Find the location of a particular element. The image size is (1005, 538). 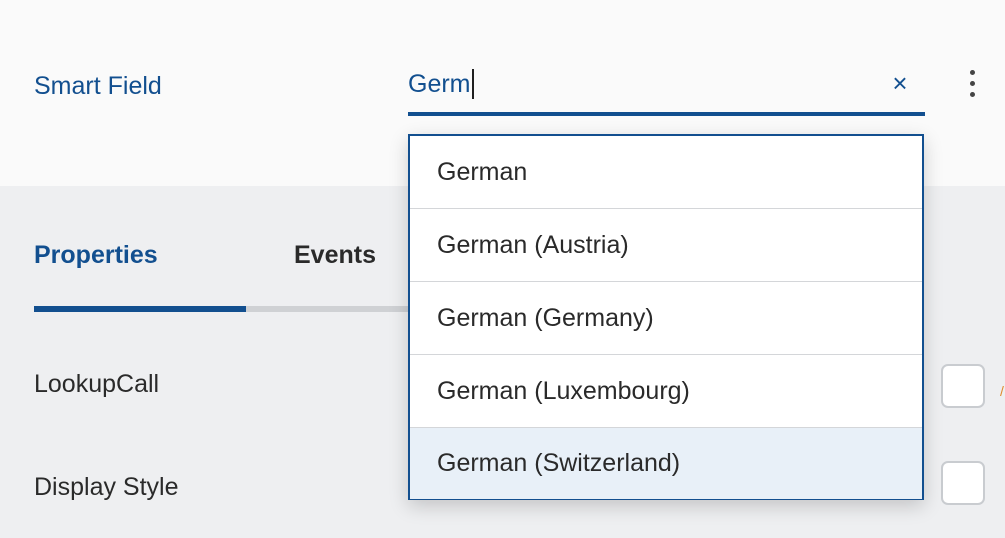

display-style-checkbox is located at coordinates (963, 483).